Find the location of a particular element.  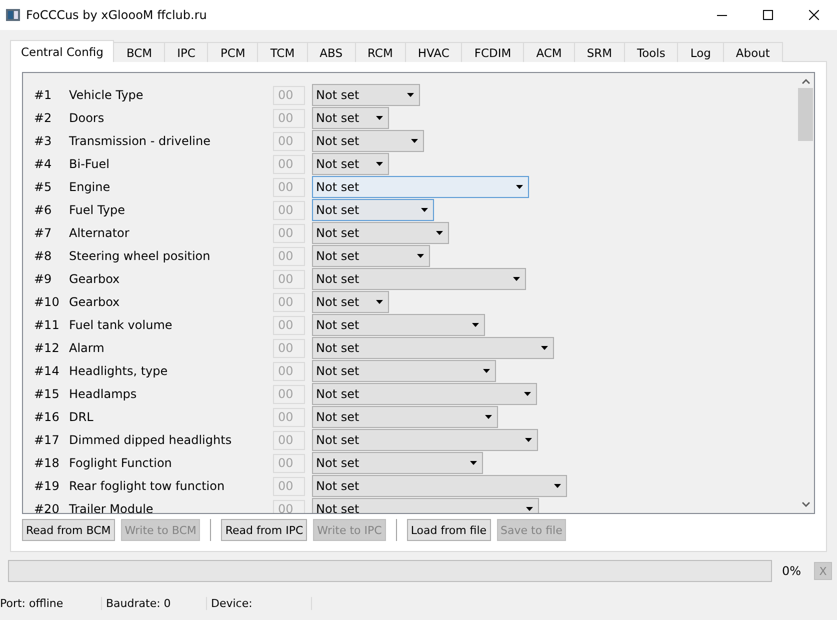

status-text: Port: offline is located at coordinates (51, 603).